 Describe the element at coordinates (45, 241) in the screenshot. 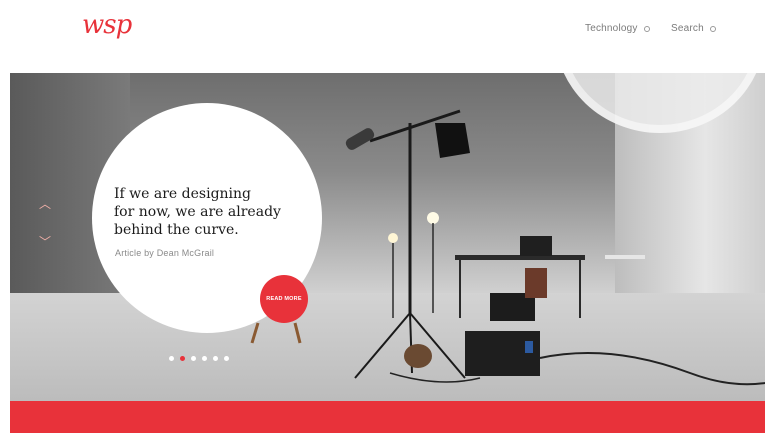

I see `chevron-down-icon: ﹀` at that location.